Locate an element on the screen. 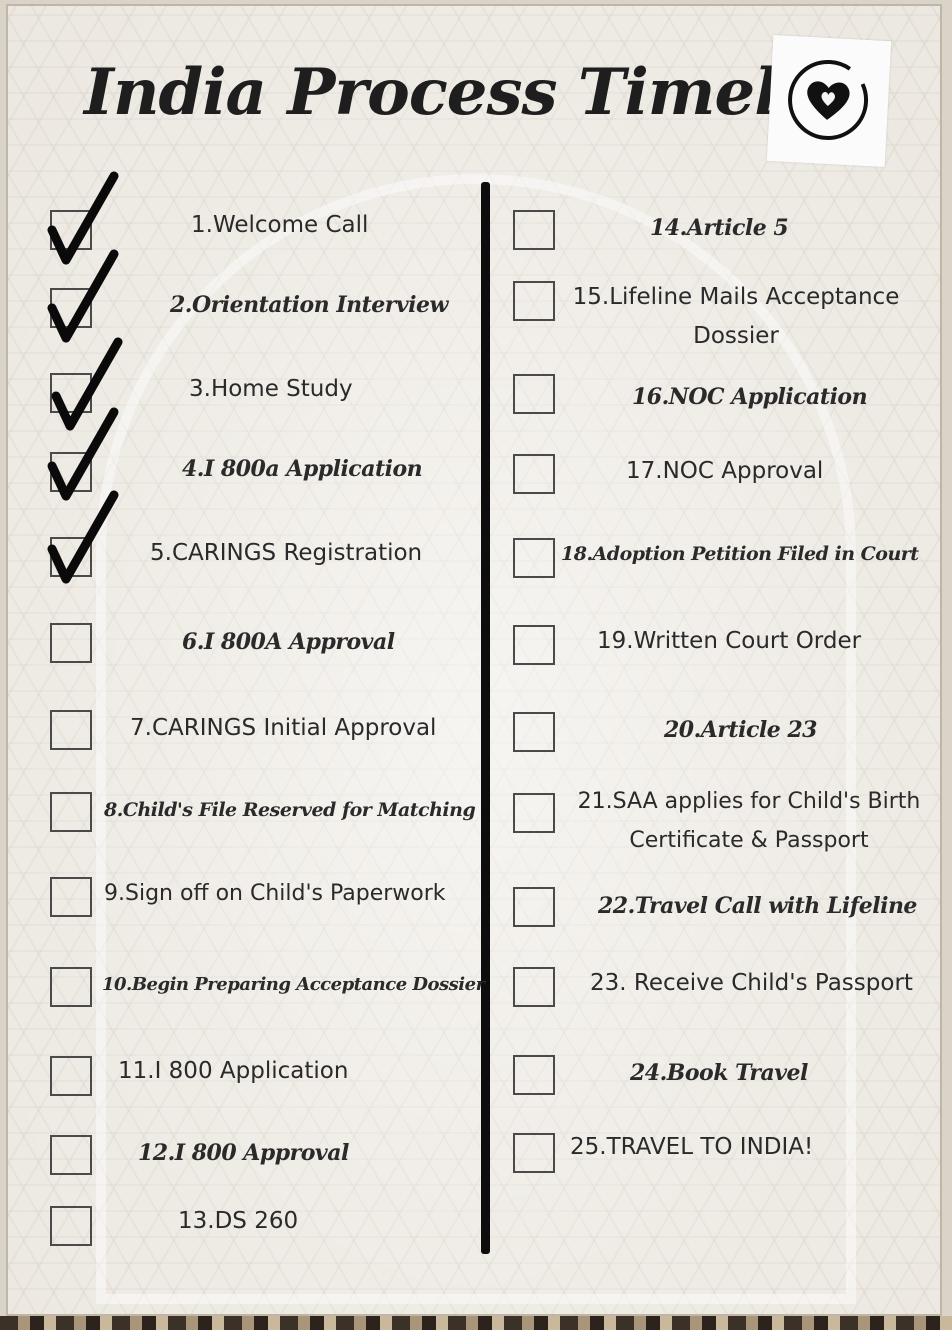 Image resolution: width=952 pixels, height=1330 pixels. step-25-label: 25.TRAVEL TO INDIA! is located at coordinates (692, 1147).